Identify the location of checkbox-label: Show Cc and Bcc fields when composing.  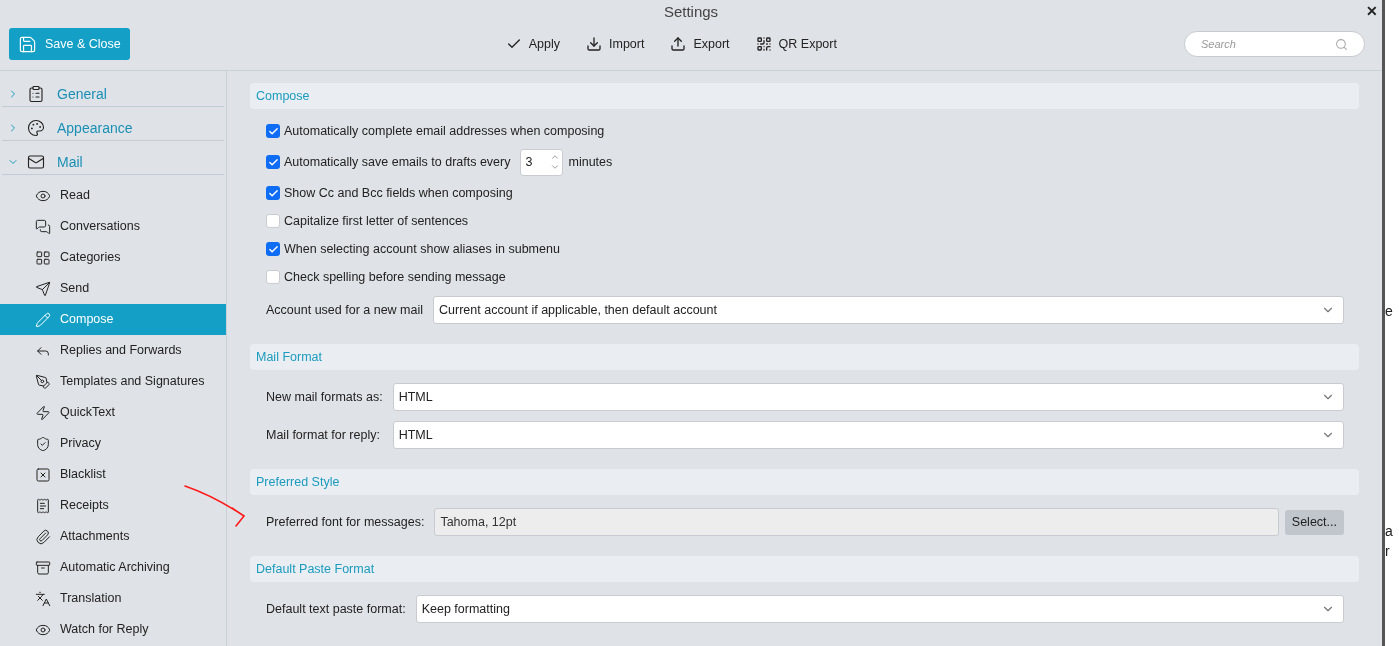
(398, 193).